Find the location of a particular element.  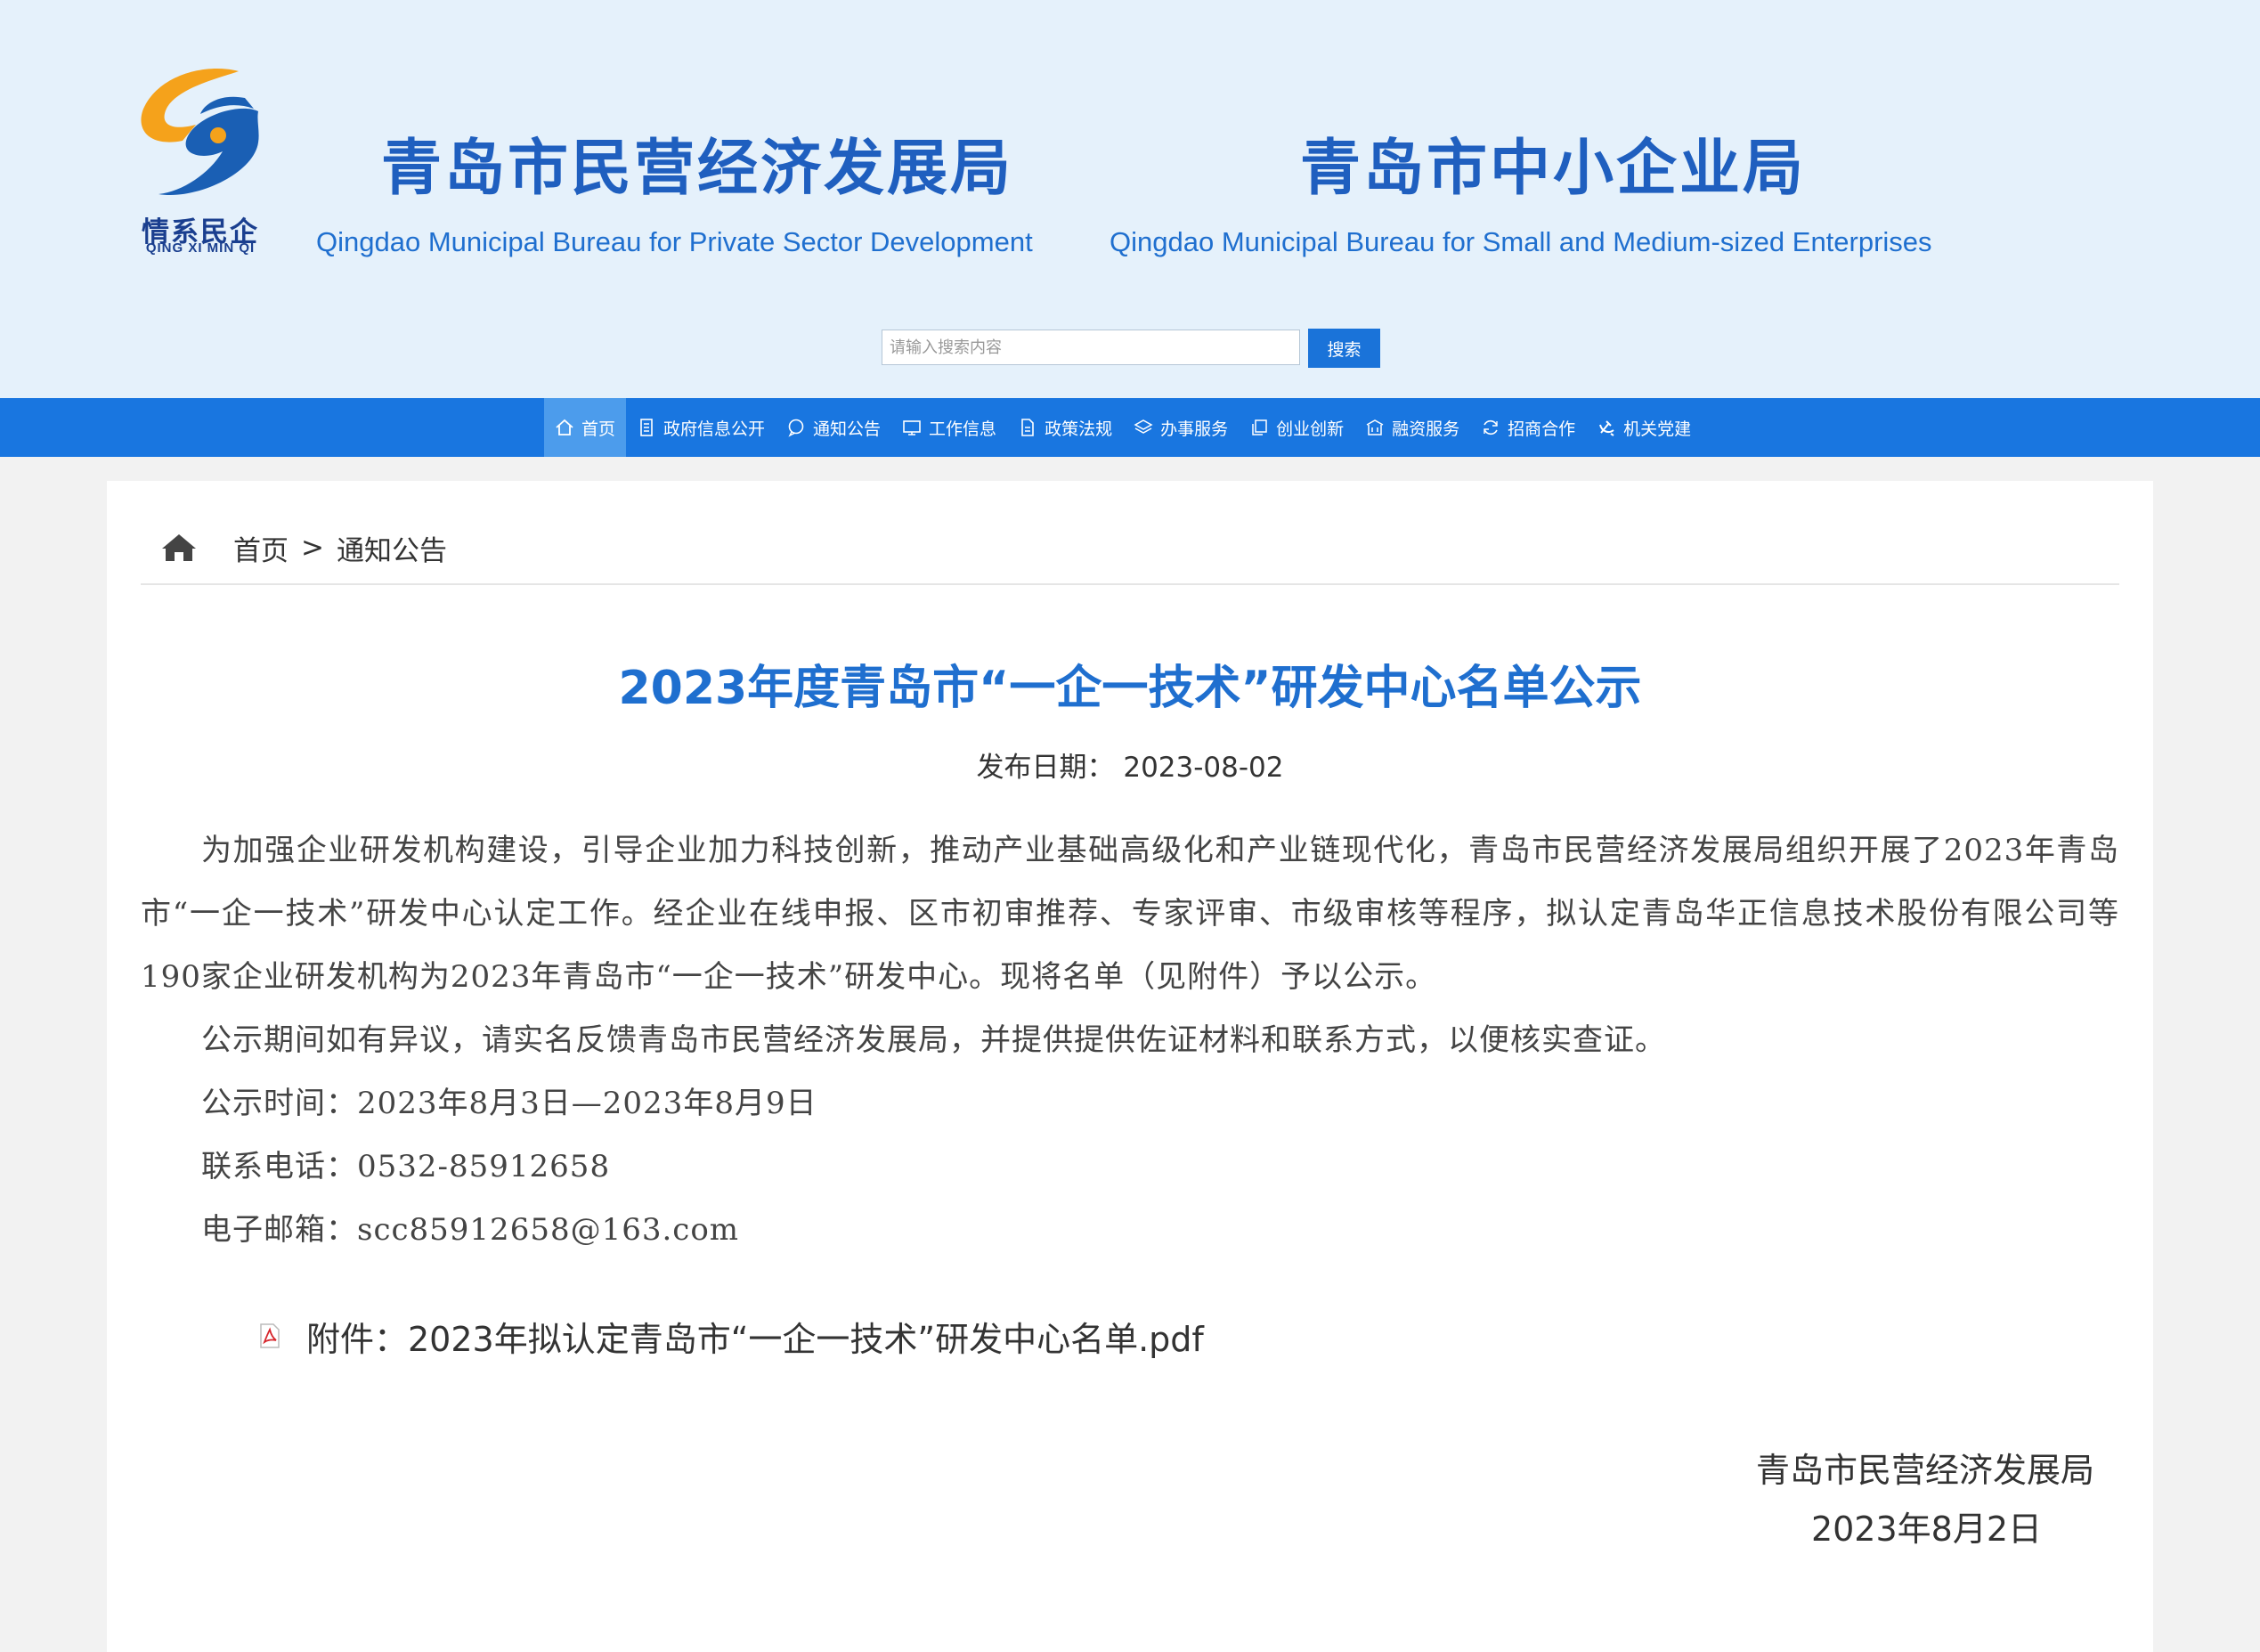

building-icon is located at coordinates (1375, 427).